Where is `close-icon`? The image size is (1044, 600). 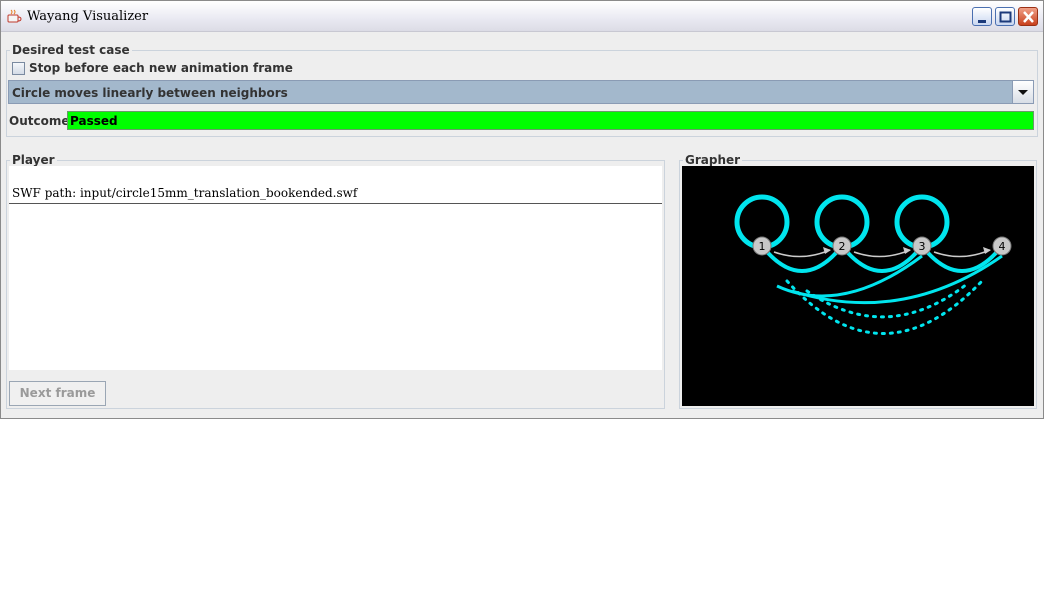 close-icon is located at coordinates (1028, 17).